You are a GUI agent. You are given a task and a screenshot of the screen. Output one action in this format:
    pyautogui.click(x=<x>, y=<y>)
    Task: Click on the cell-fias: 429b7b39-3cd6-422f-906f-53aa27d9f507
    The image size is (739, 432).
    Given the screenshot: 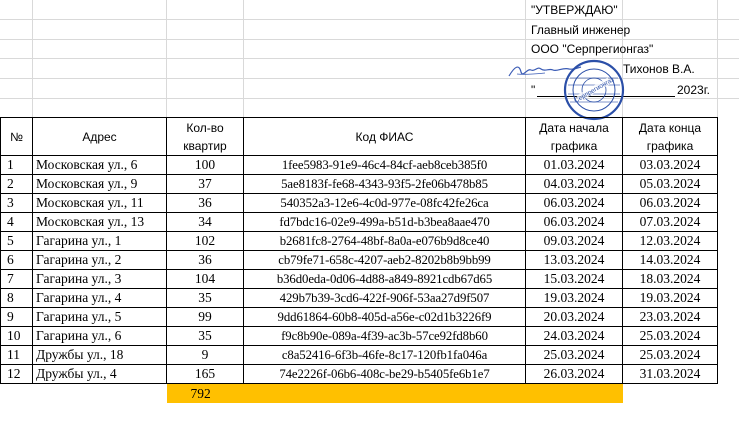 What is the action you would take?
    pyautogui.click(x=384, y=298)
    